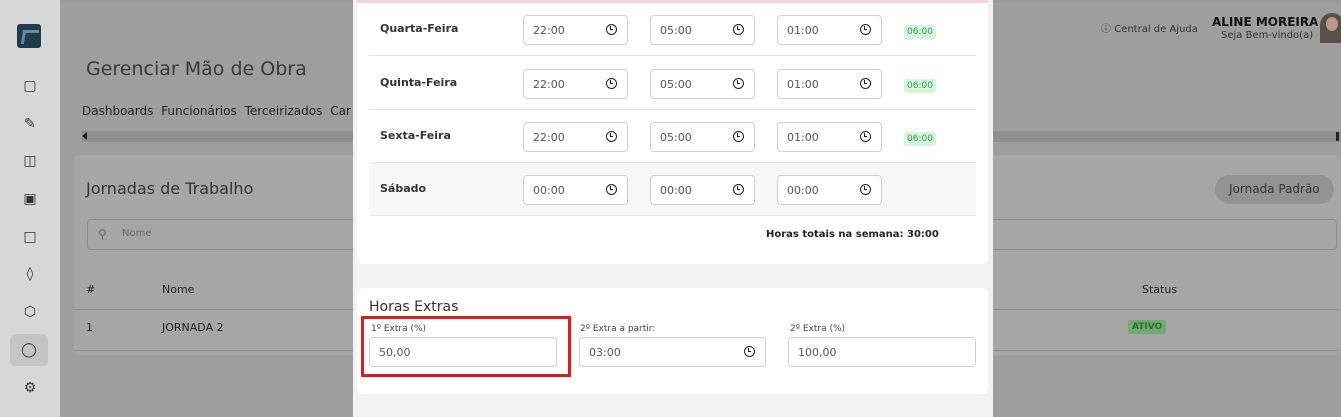 The height and width of the screenshot is (417, 1341). Describe the element at coordinates (549, 190) in the screenshot. I see `start-time-value: 00:00` at that location.